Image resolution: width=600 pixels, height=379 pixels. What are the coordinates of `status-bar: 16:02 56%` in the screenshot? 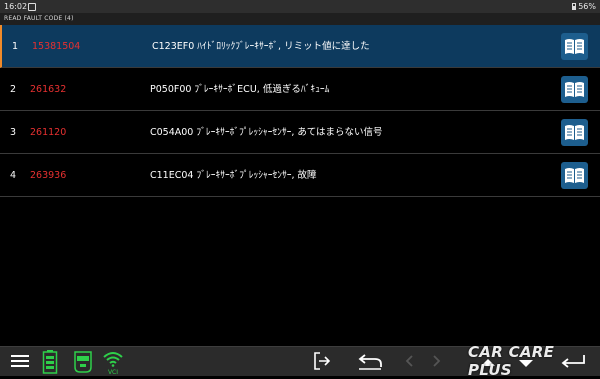 It's located at (300, 6).